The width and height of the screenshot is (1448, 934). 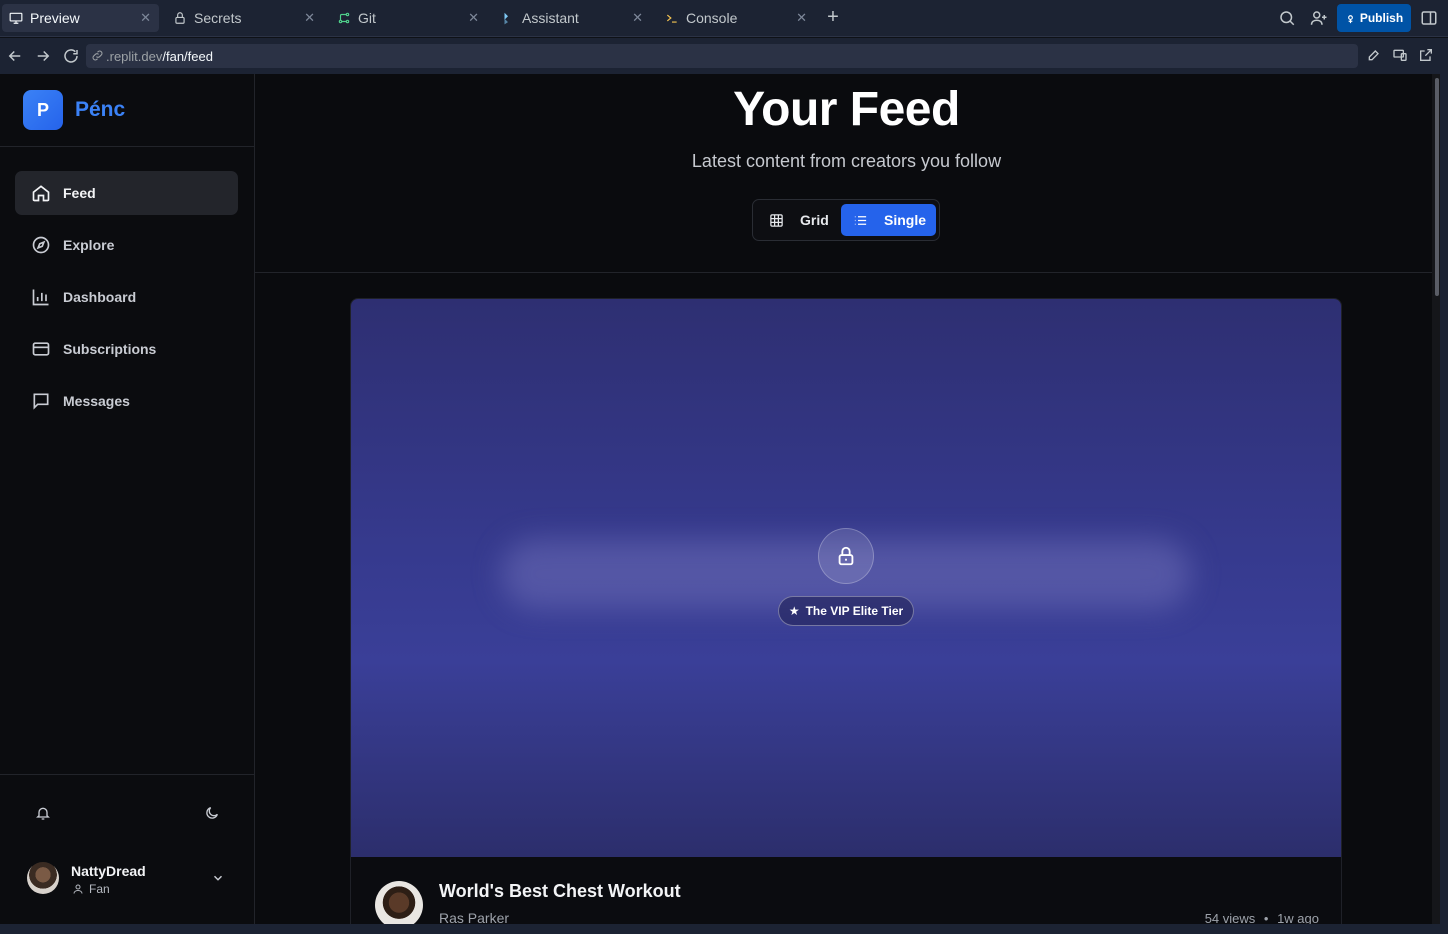 I want to click on assistant-icon, so click(x=508, y=18).